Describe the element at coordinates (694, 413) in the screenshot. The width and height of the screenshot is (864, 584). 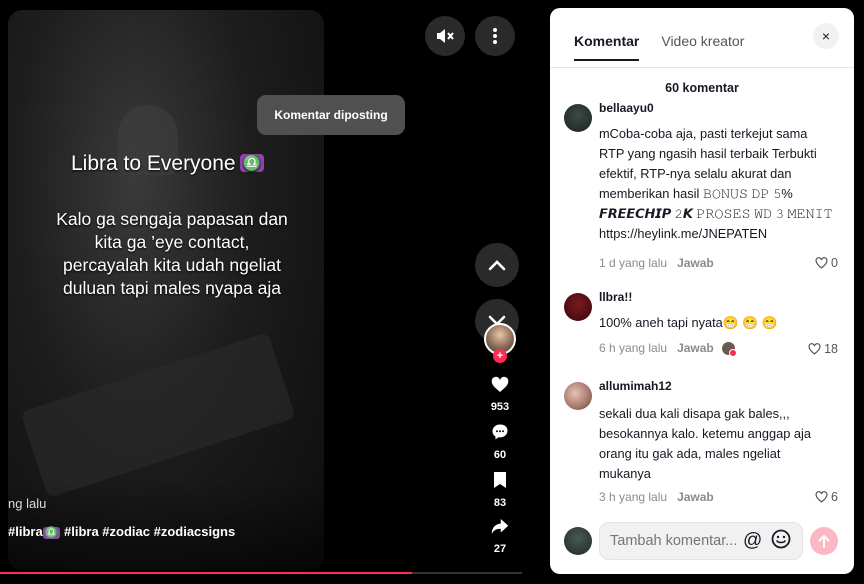
I see `comment-text-line: sekali dua kali disapa gak bales,,,` at that location.